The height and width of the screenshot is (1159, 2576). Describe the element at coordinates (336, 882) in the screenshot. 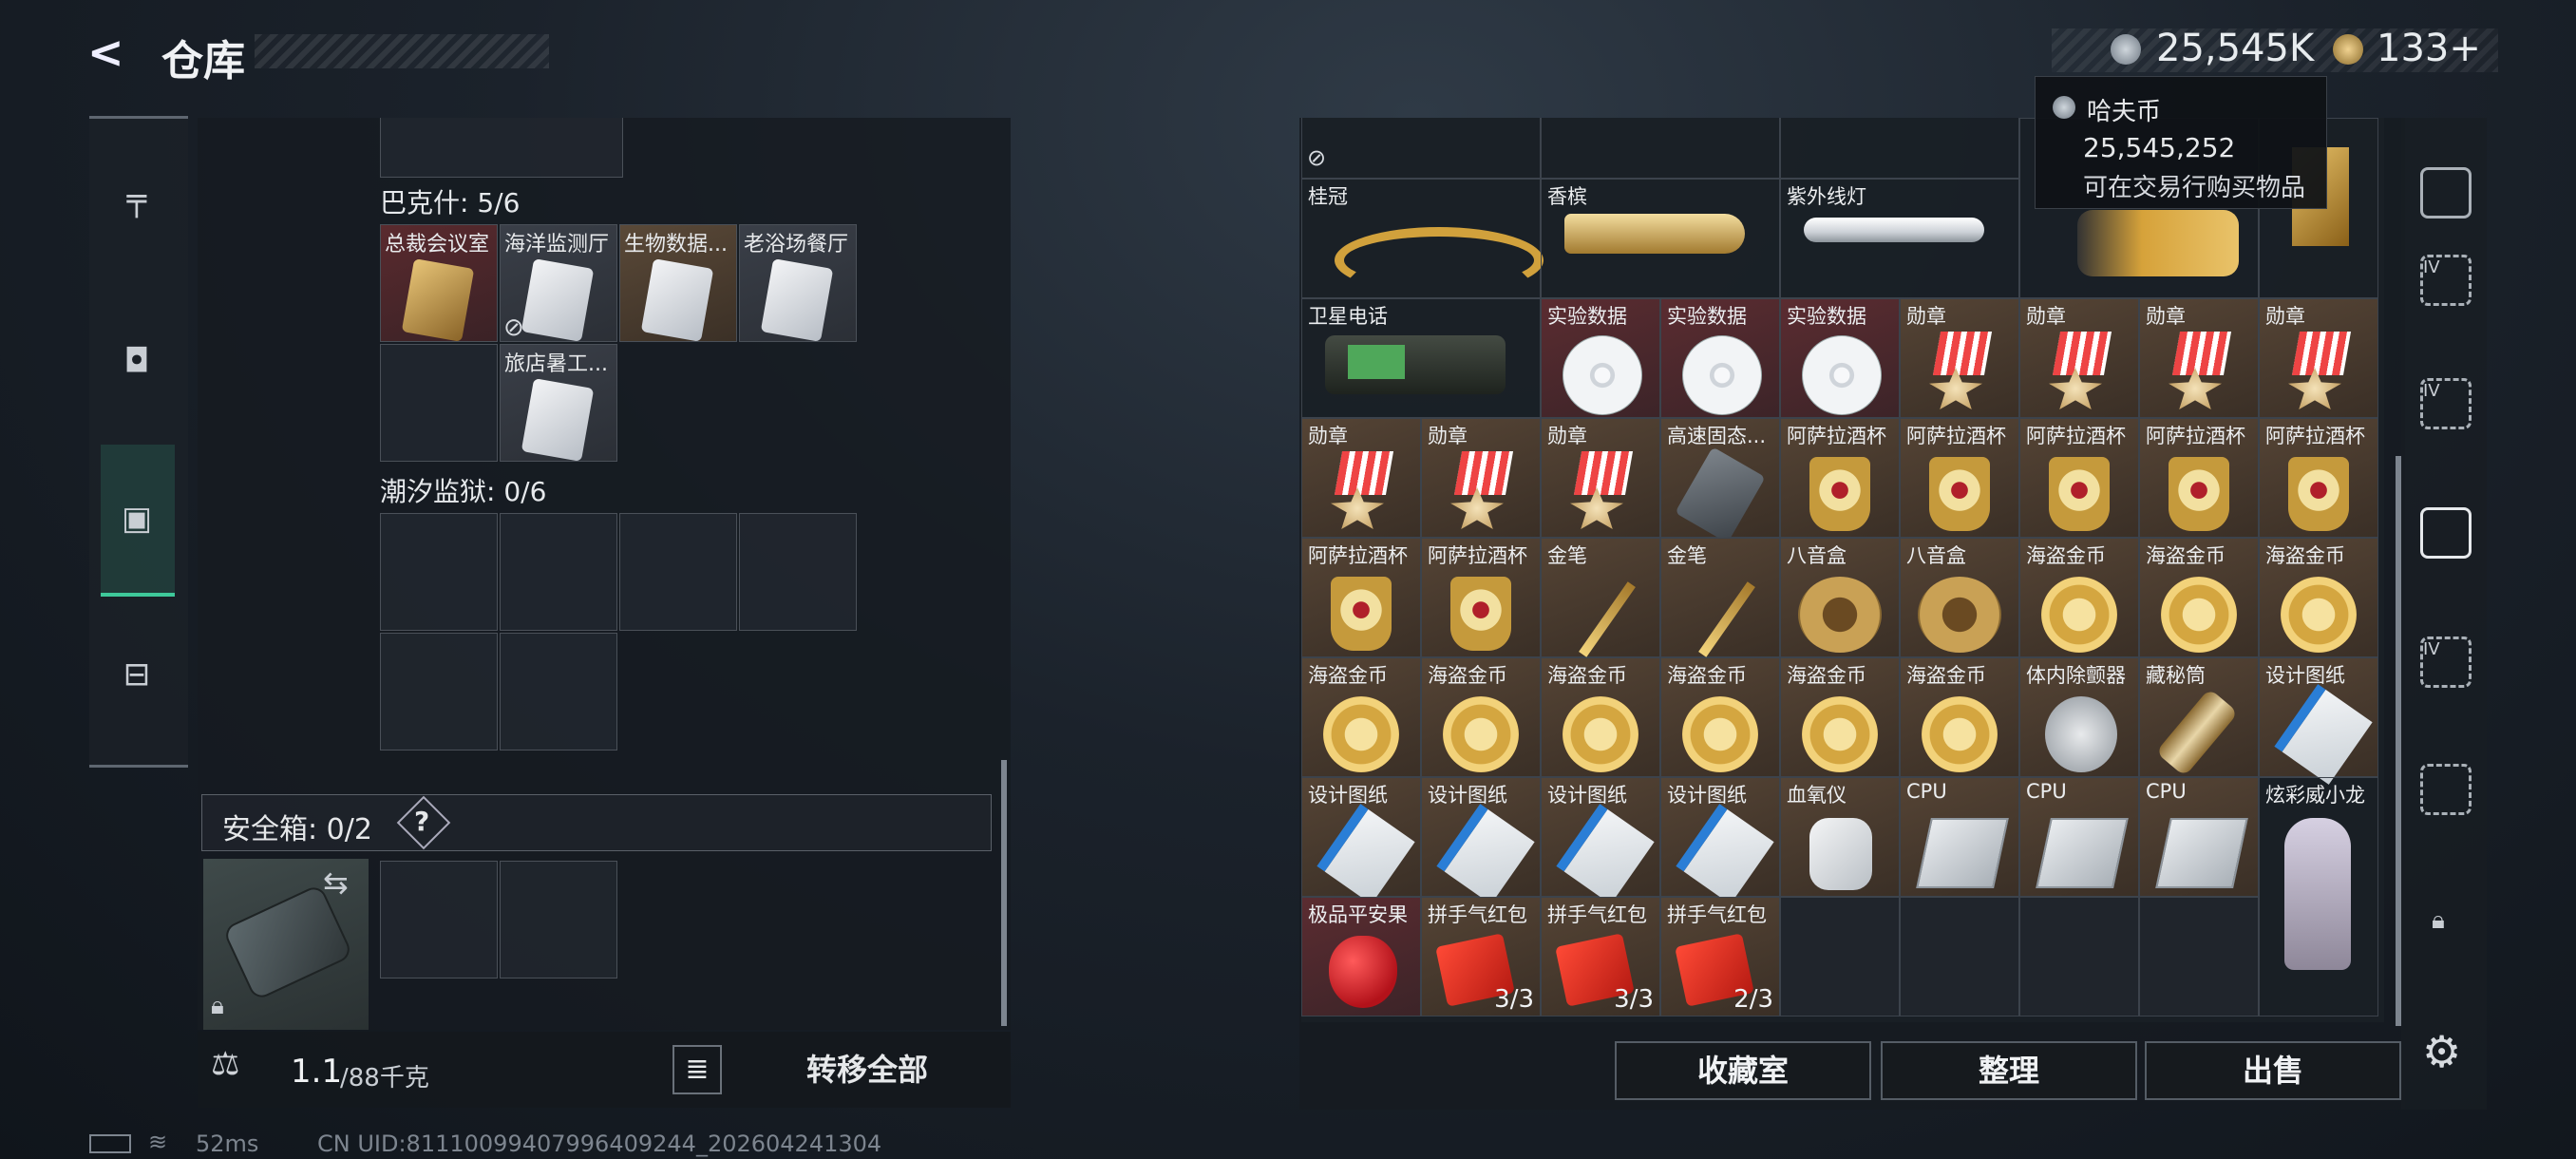

I see `swap-icon: ⇆` at that location.